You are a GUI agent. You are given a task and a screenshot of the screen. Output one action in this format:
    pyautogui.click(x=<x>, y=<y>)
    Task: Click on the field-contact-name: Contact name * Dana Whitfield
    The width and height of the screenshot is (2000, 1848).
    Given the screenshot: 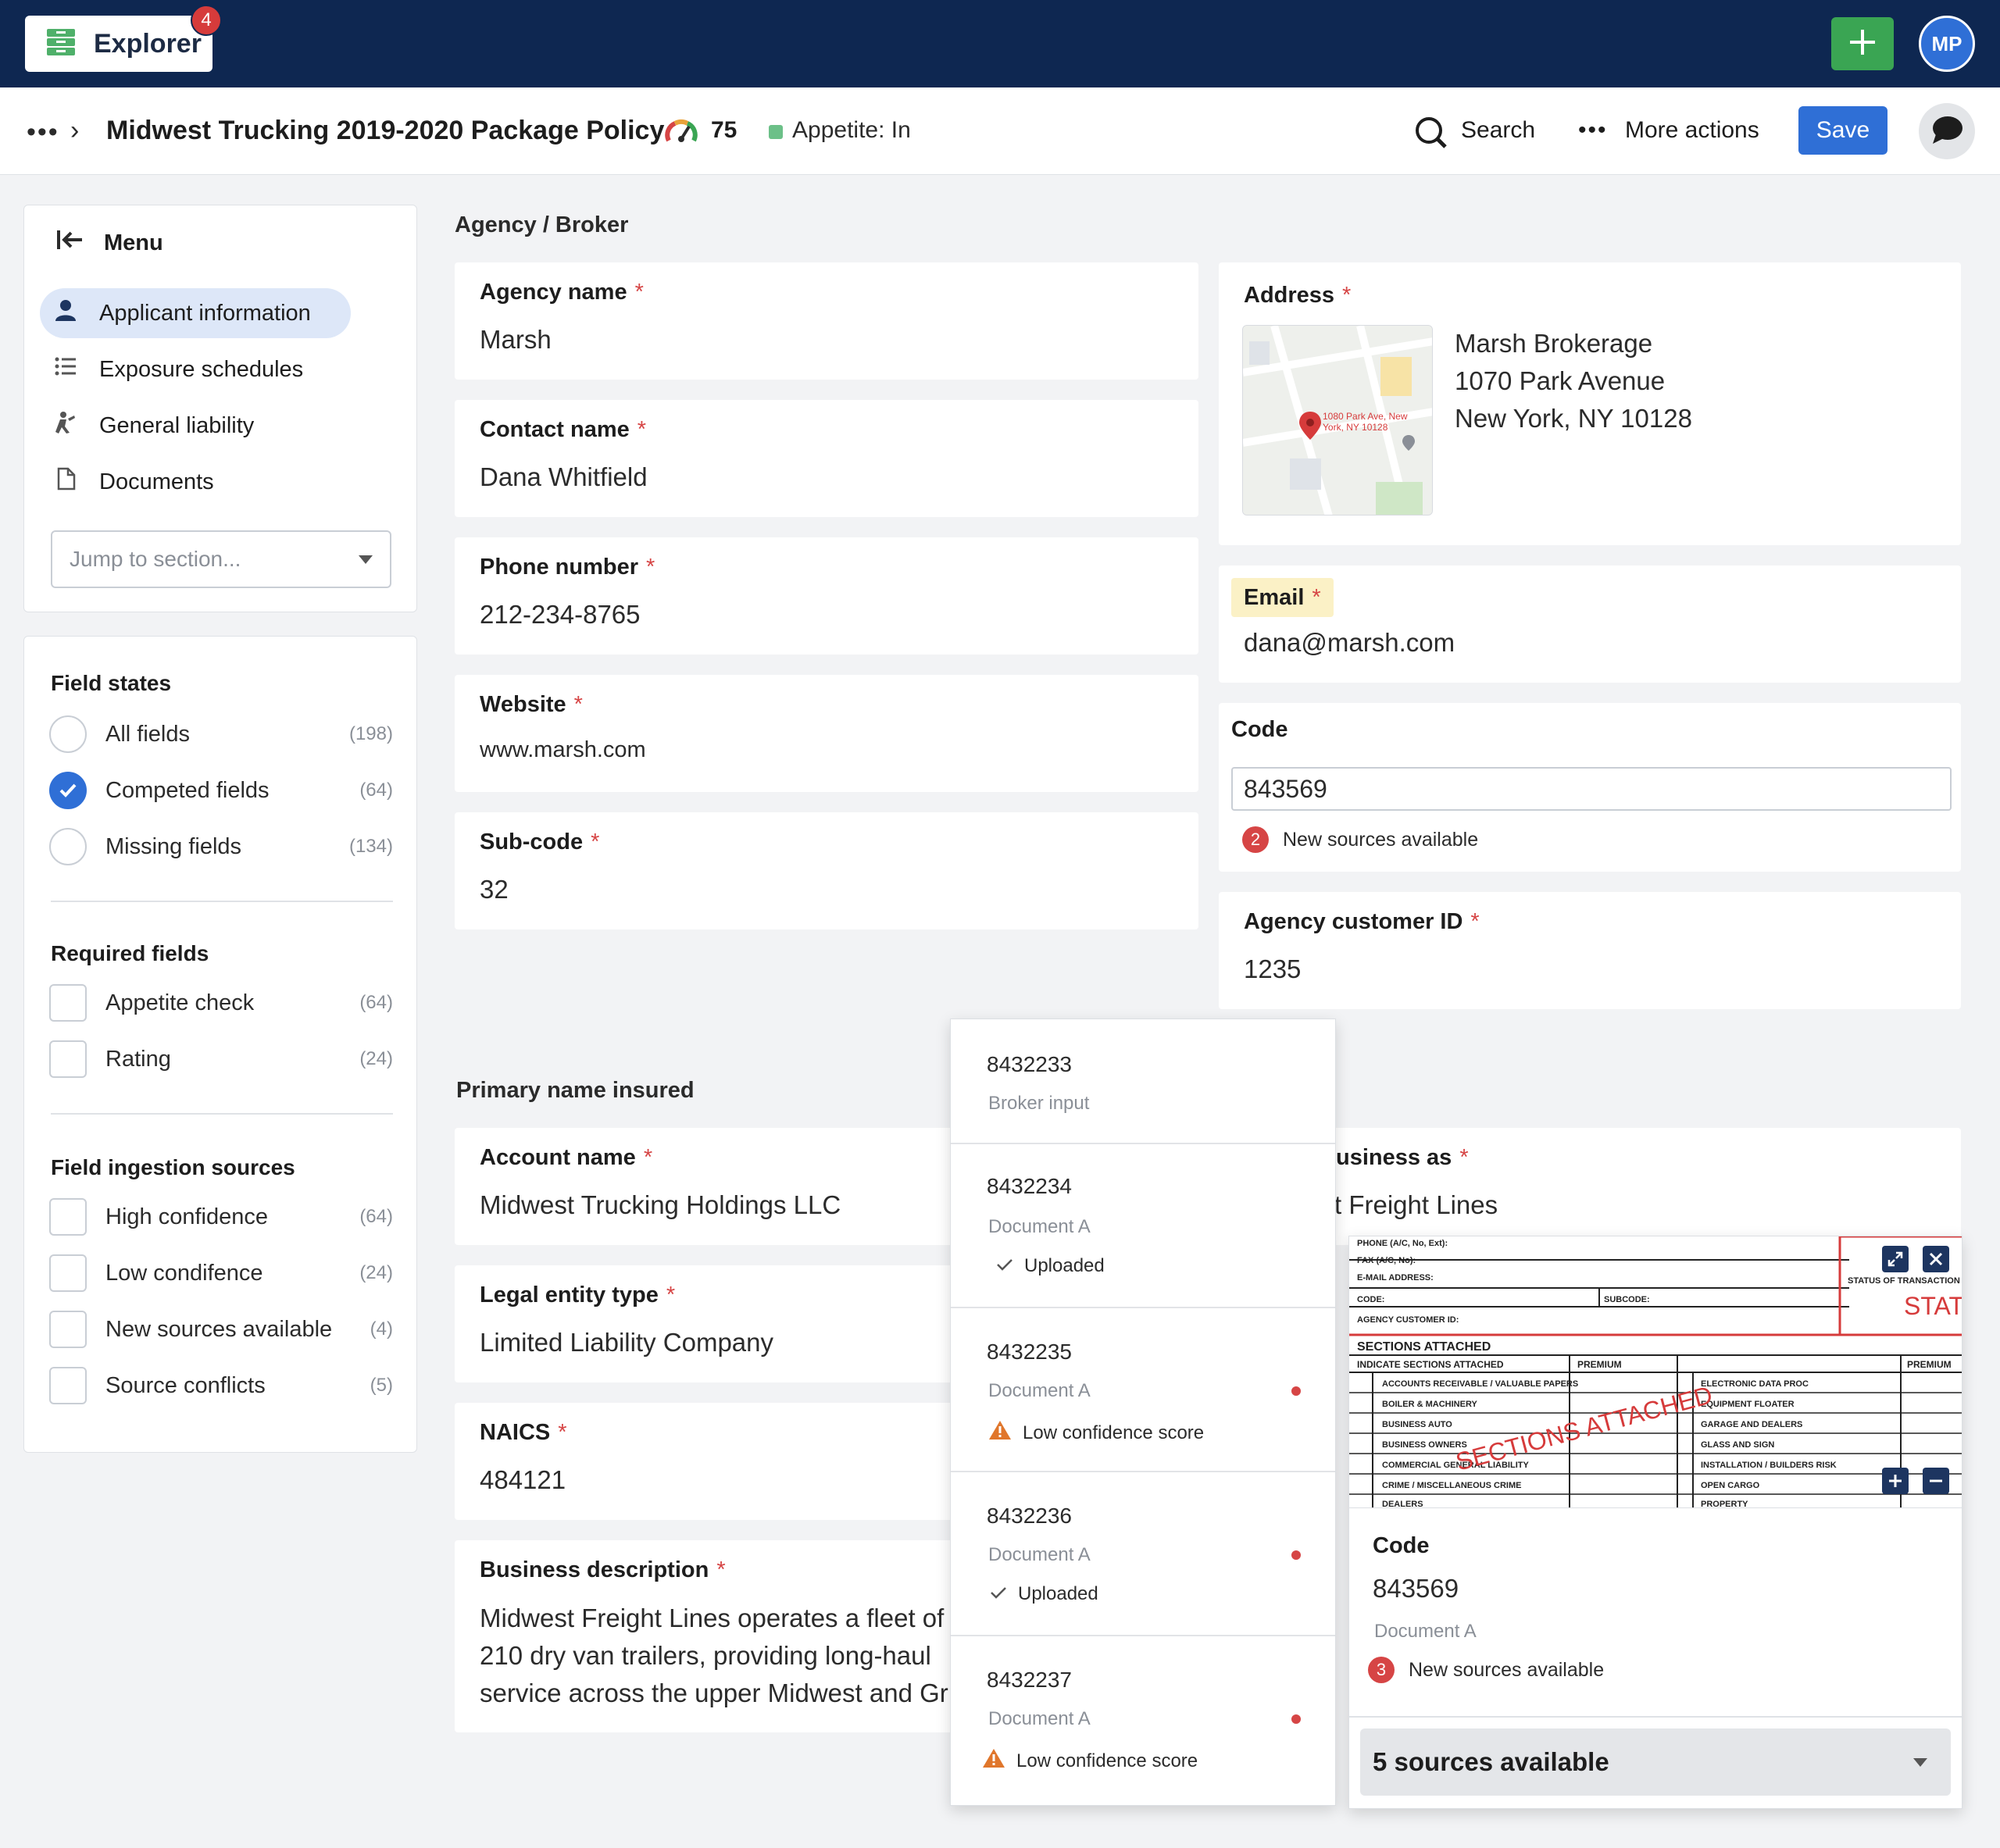 What is the action you would take?
    pyautogui.click(x=826, y=458)
    